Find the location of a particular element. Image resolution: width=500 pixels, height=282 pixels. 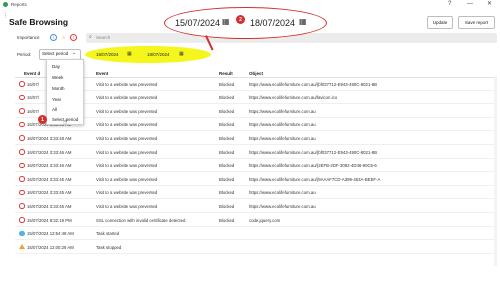

period-option-week: Week is located at coordinates (57, 77).